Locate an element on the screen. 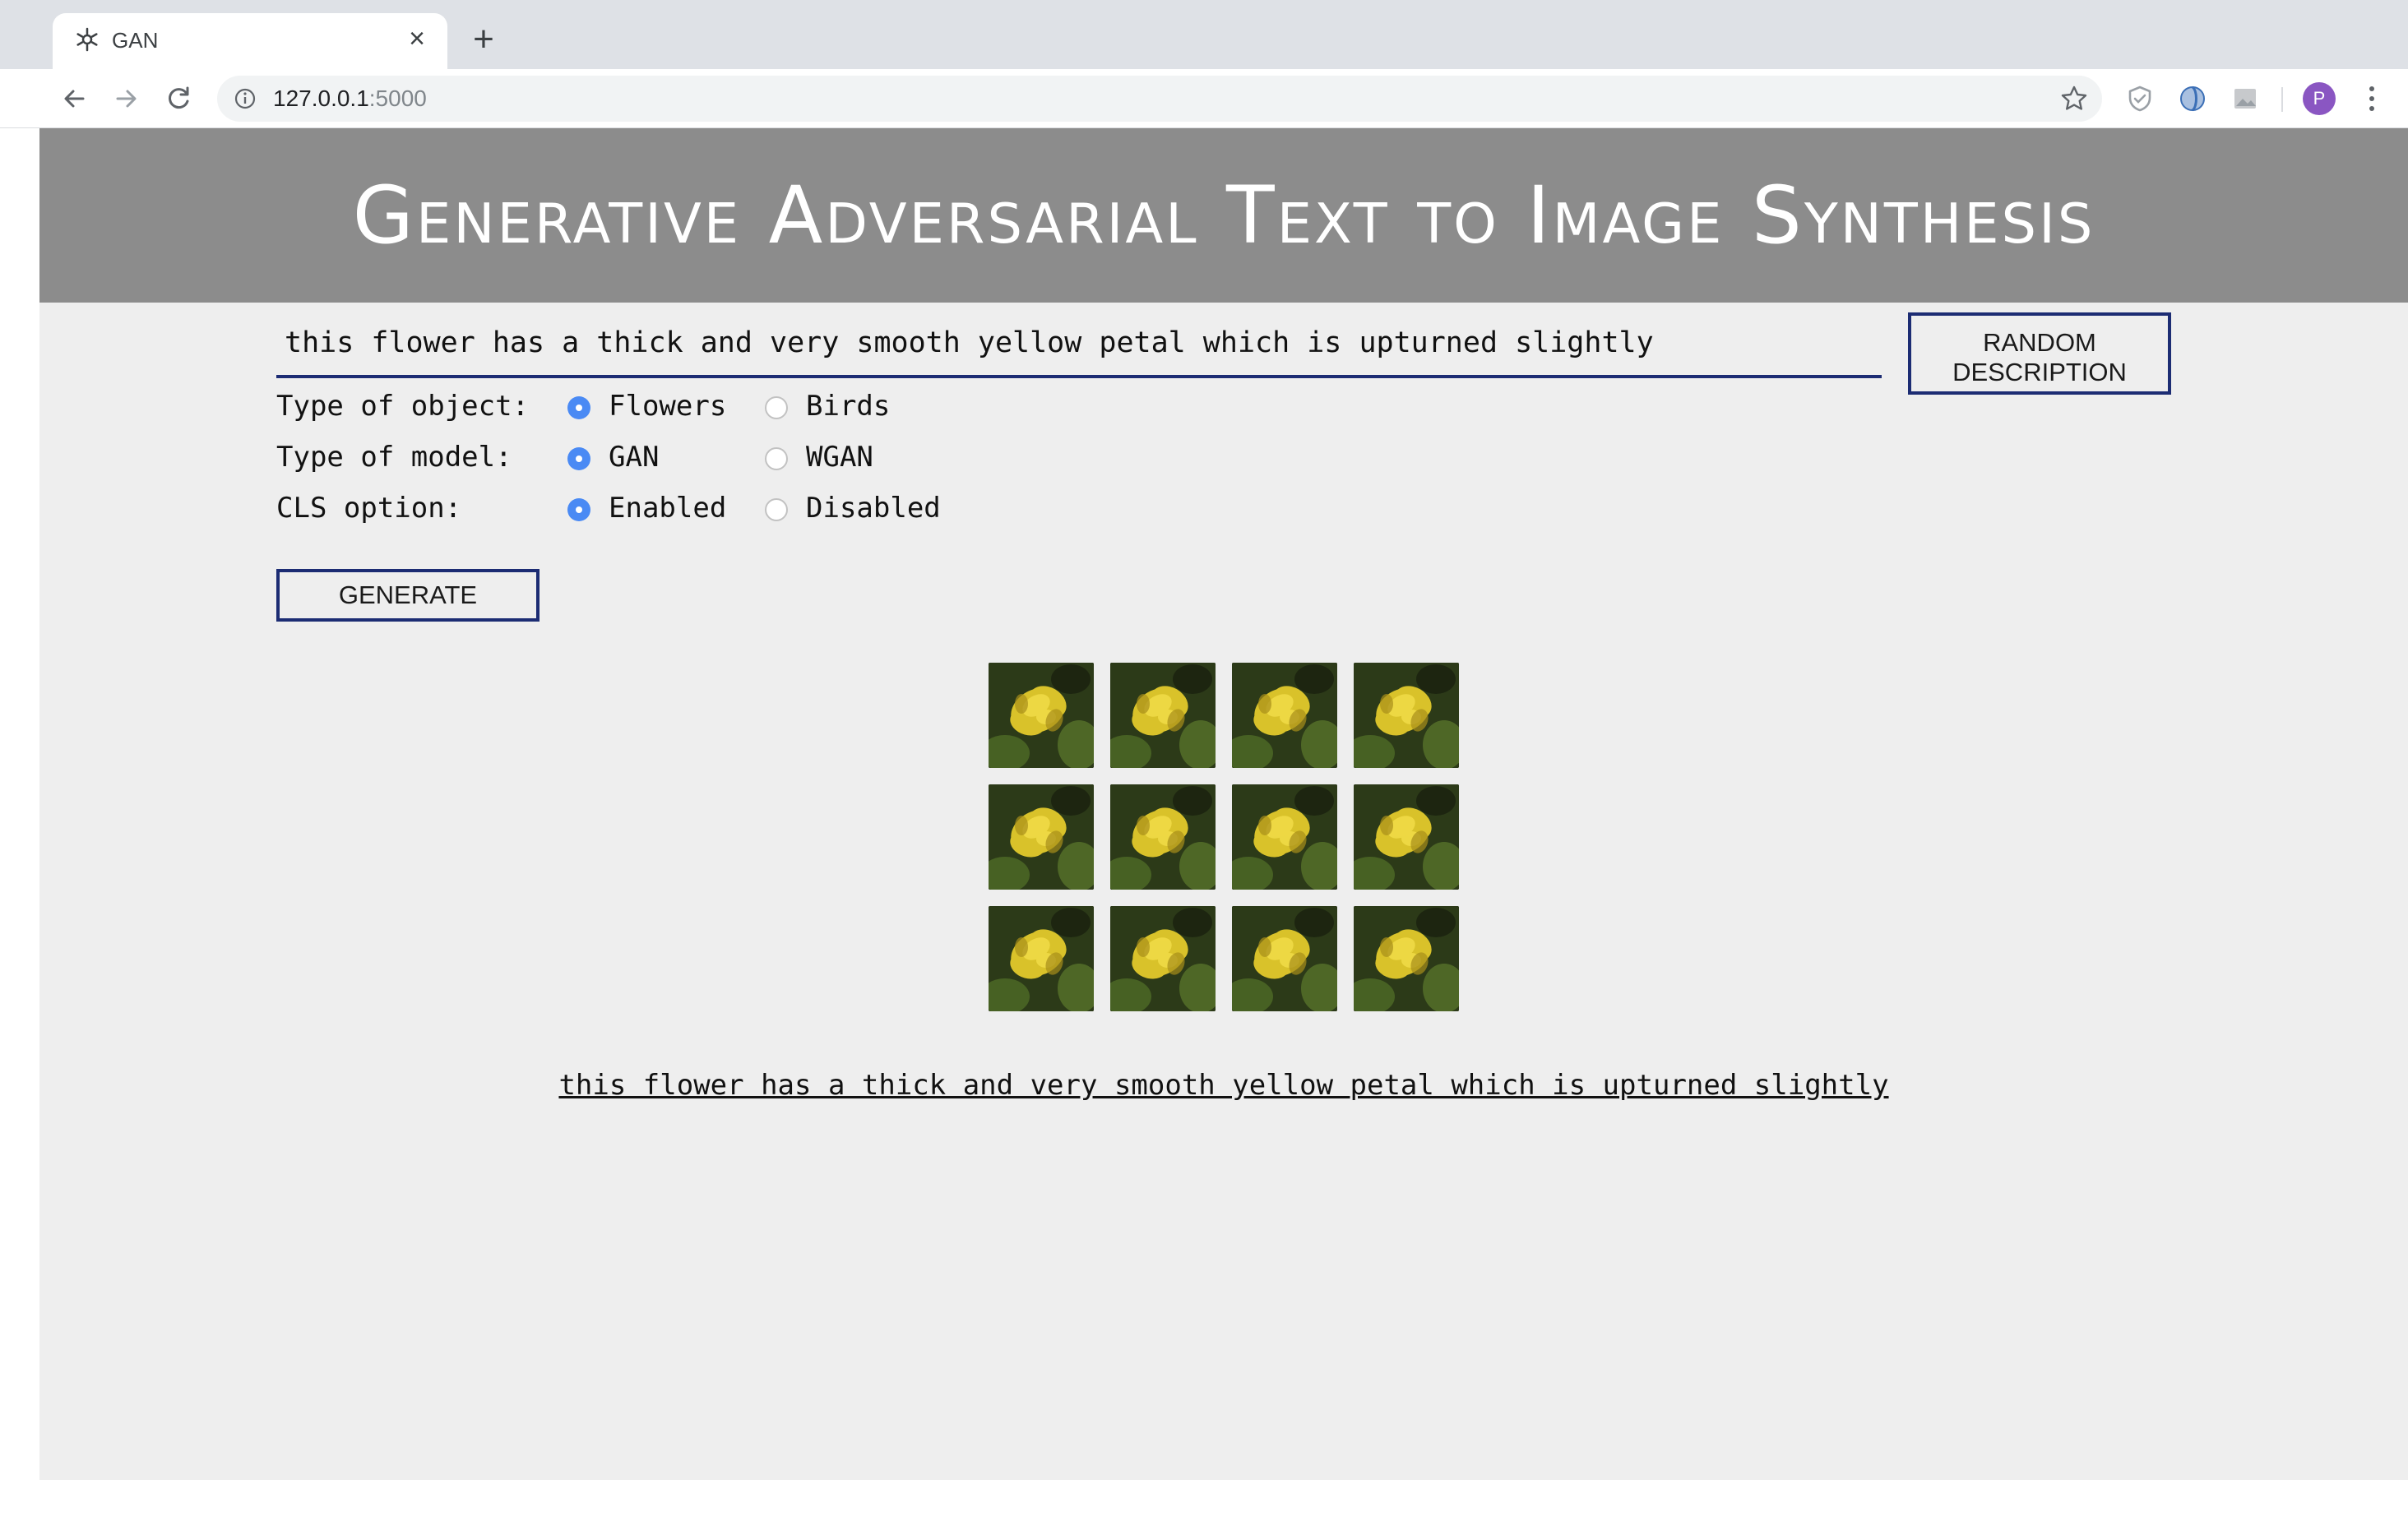  more-menu-icon is located at coordinates (2372, 98).